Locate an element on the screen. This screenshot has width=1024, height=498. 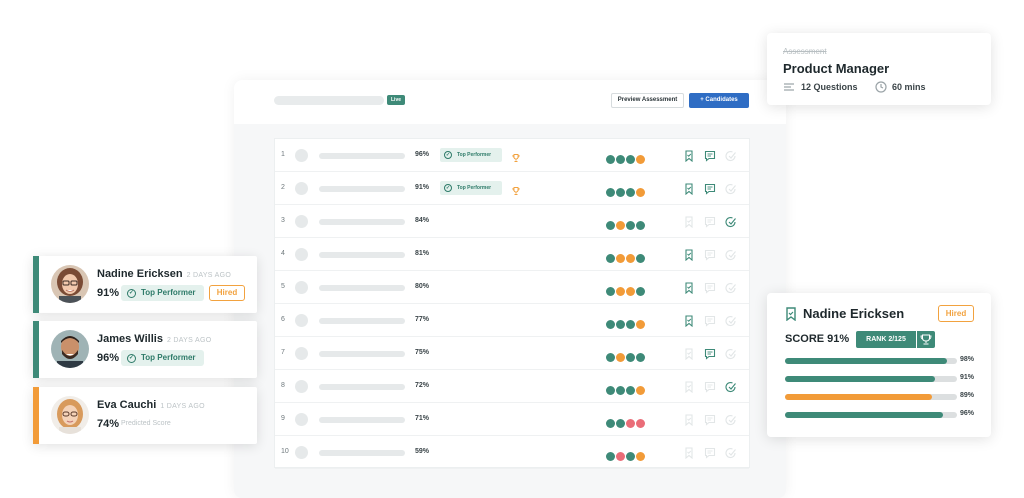
row-score: 91% is located at coordinates (422, 187).